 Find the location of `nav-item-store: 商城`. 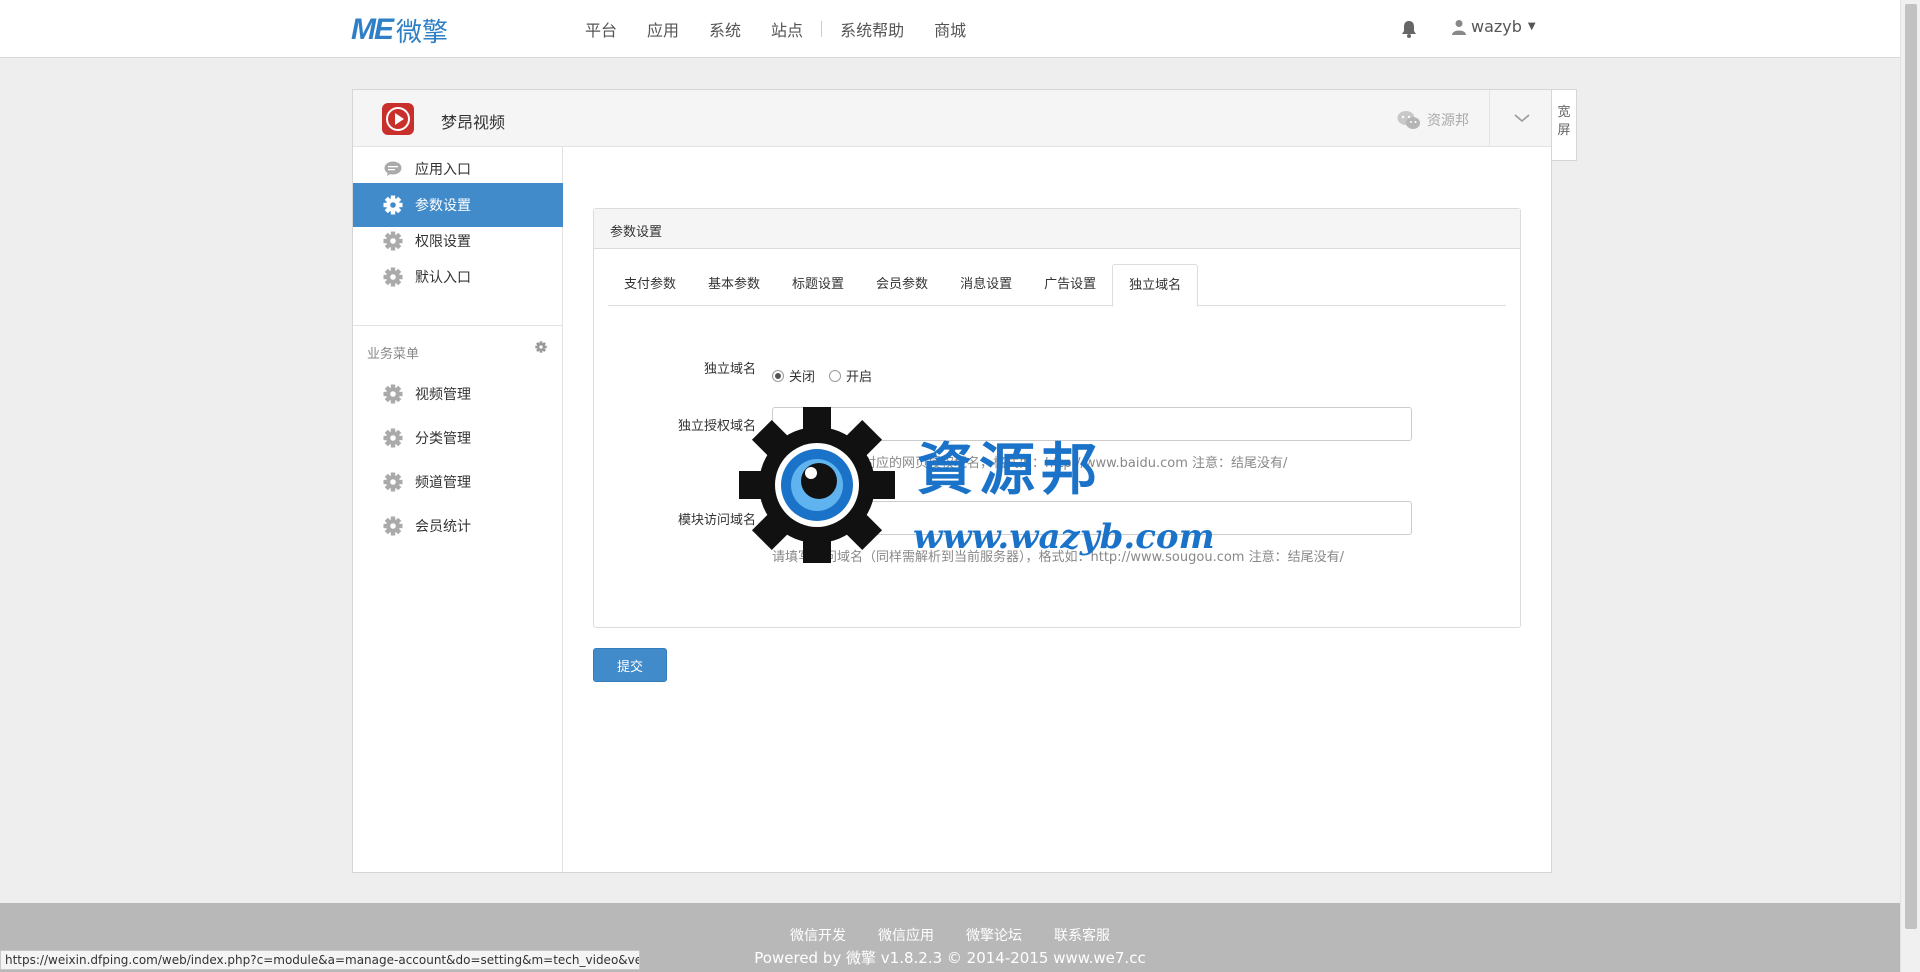

nav-item-store: 商城 is located at coordinates (950, 29).